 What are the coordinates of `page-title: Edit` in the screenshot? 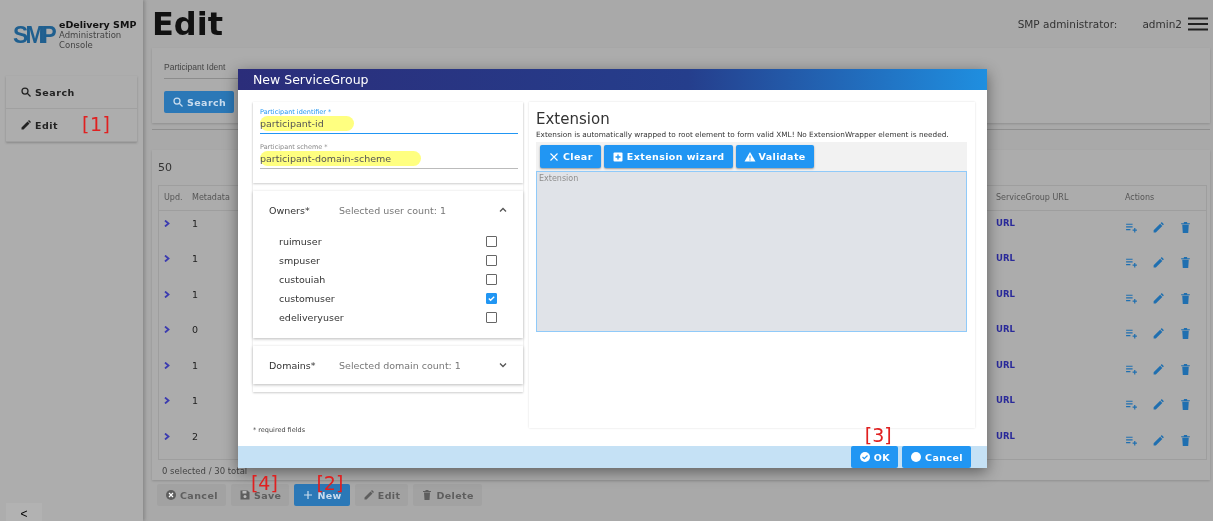 It's located at (188, 24).